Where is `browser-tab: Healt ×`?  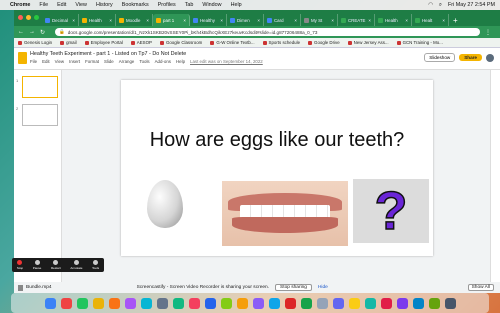 browser-tab: Healt × is located at coordinates (430, 20).